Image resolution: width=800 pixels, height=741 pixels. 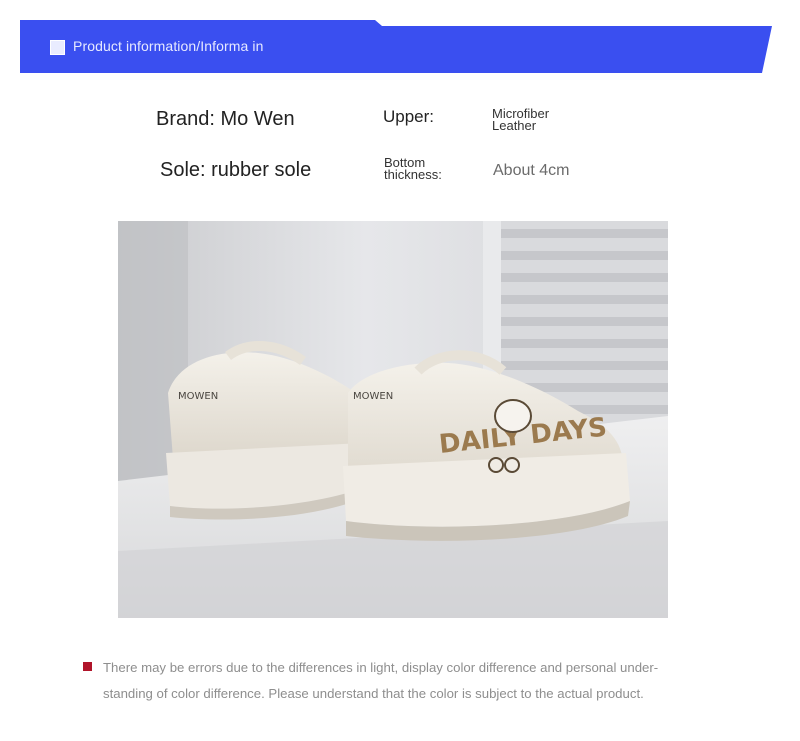 I want to click on upper-value-line2: Leather, so click(x=514, y=125).